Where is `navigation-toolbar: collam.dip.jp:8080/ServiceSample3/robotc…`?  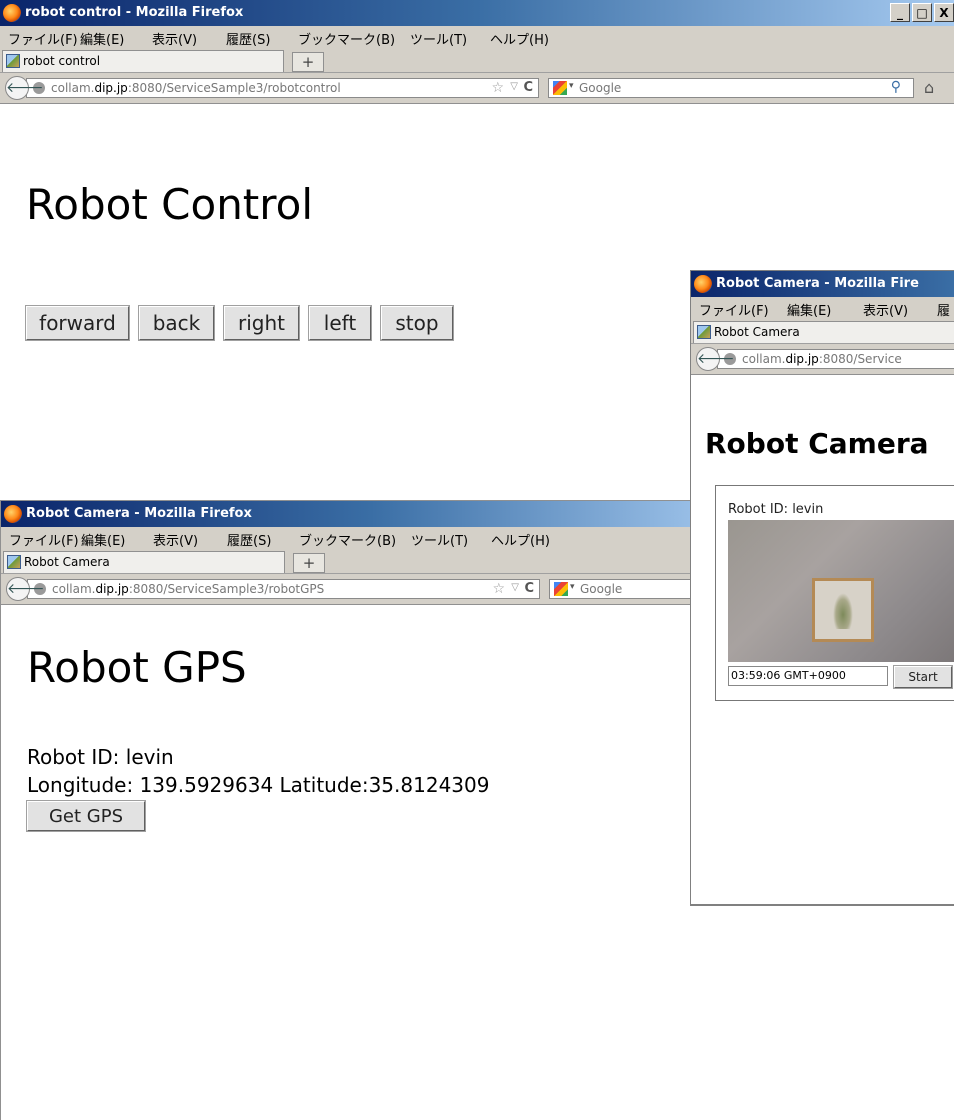 navigation-toolbar: collam.dip.jp:8080/ServiceSample3/robotc… is located at coordinates (477, 88).